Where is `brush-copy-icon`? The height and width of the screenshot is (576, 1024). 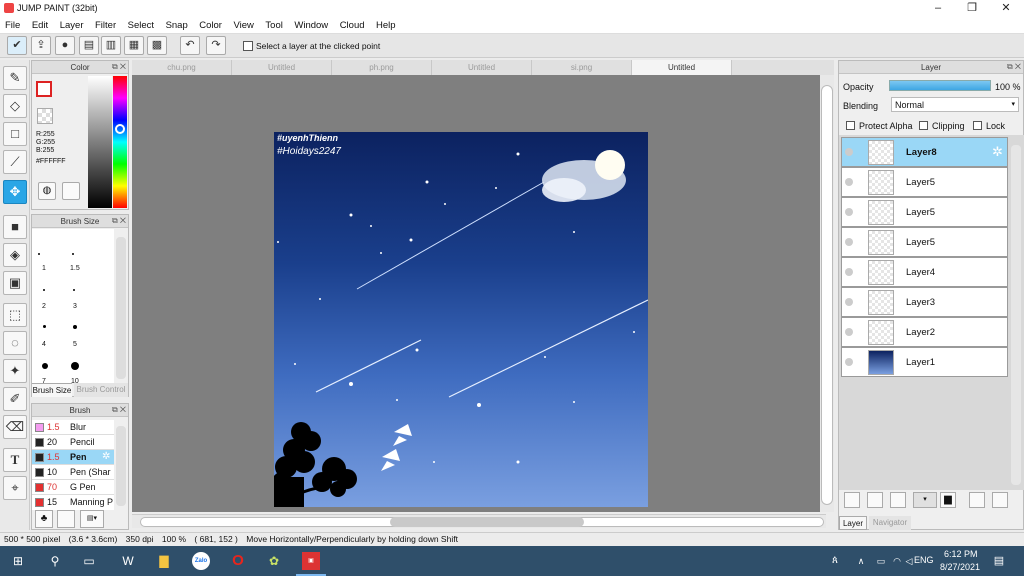 brush-copy-icon is located at coordinates (66, 519).